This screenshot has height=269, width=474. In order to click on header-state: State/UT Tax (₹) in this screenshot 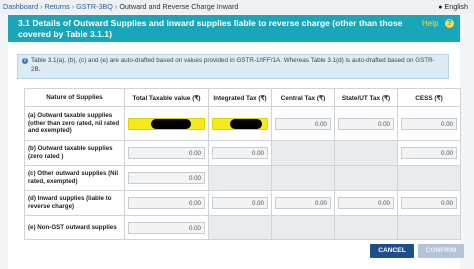, I will do `click(366, 97)`.